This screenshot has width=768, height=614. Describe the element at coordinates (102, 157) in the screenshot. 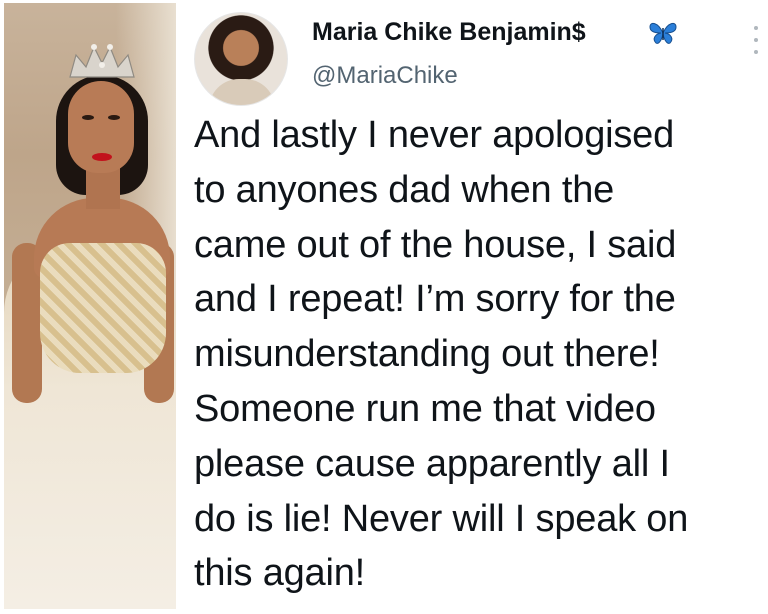

I see `photo-lips` at that location.